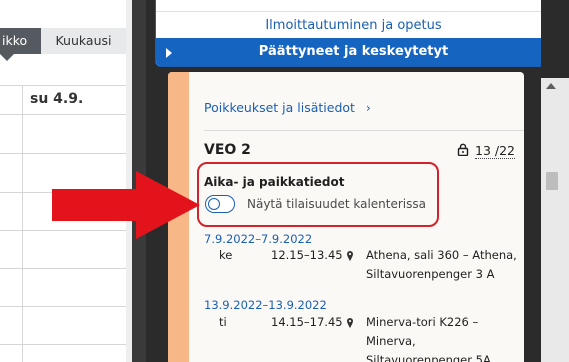  I want to click on menu-item-ended: Päättyneet ja keskeytetyt, so click(353, 52).